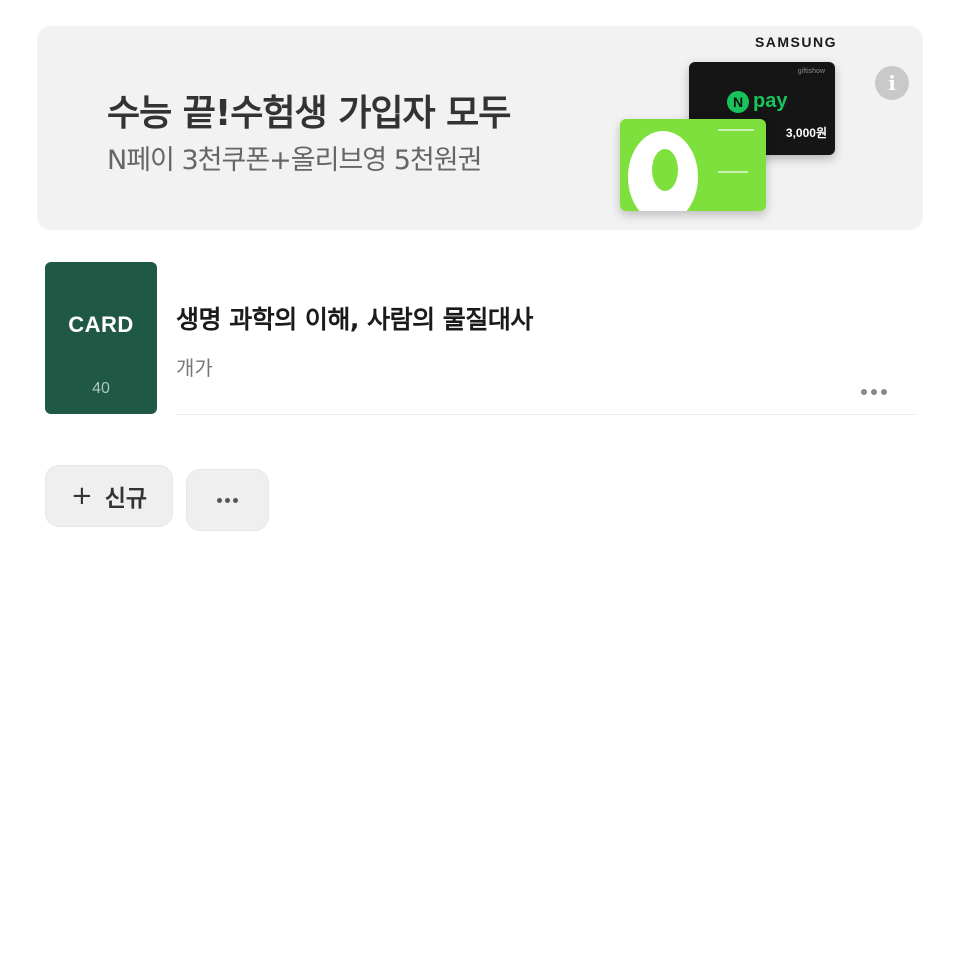  I want to click on card-set-subtitle: 개가, so click(194, 368).